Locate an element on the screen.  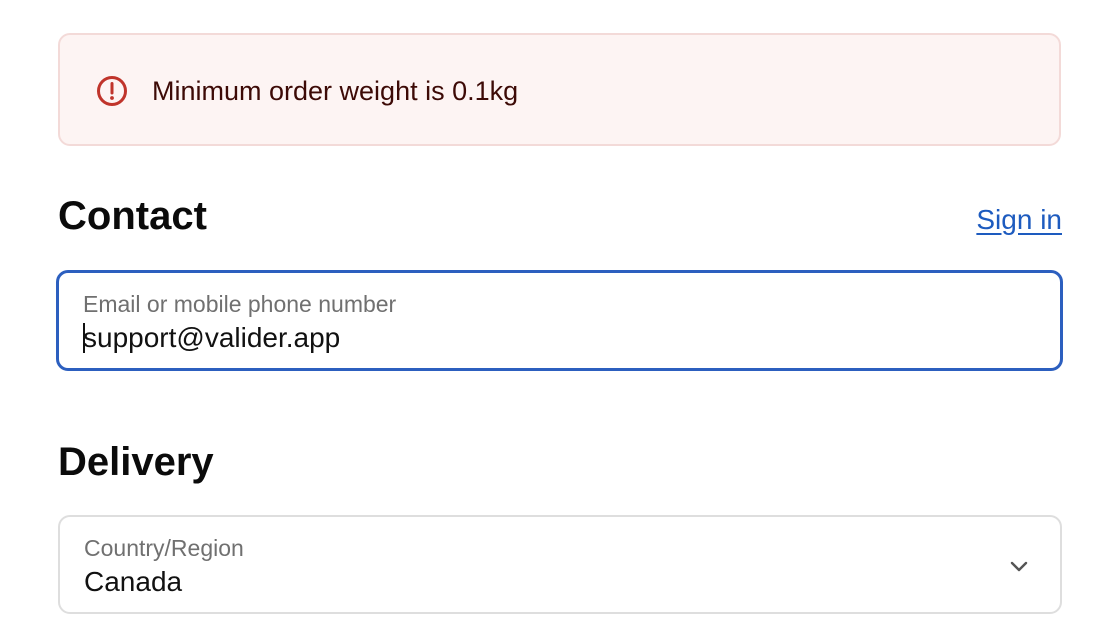
country-region-value: Canada is located at coordinates (133, 581).